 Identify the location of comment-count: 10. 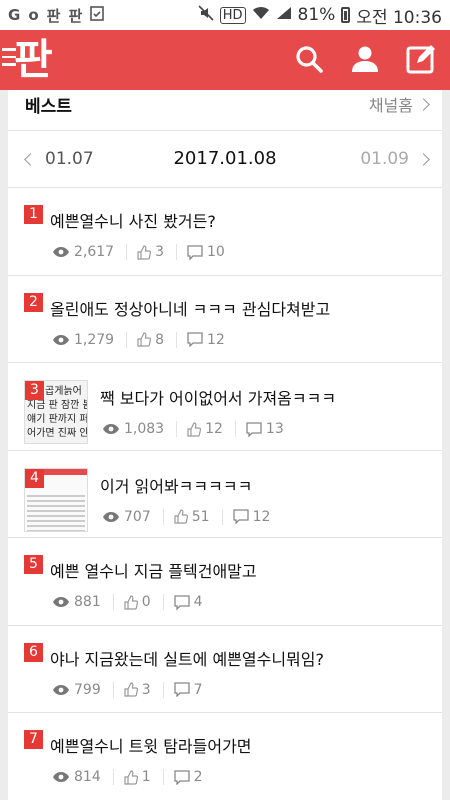
(212, 252).